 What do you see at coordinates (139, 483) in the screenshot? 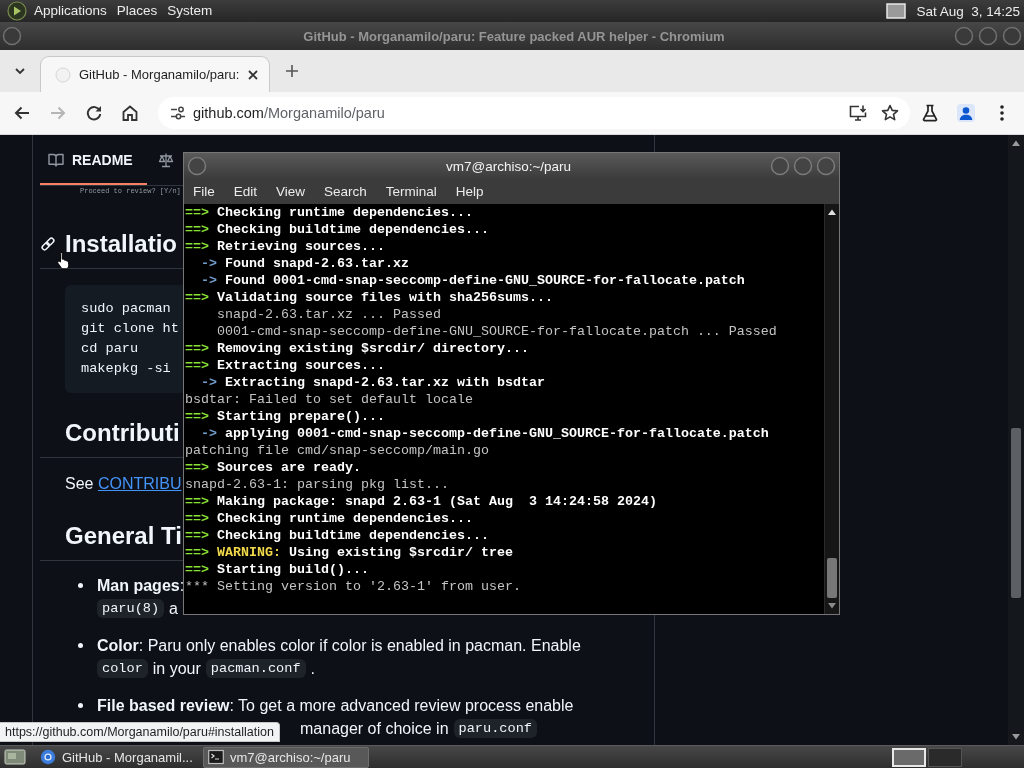
I see `text-link: CONTRIBU` at bounding box center [139, 483].